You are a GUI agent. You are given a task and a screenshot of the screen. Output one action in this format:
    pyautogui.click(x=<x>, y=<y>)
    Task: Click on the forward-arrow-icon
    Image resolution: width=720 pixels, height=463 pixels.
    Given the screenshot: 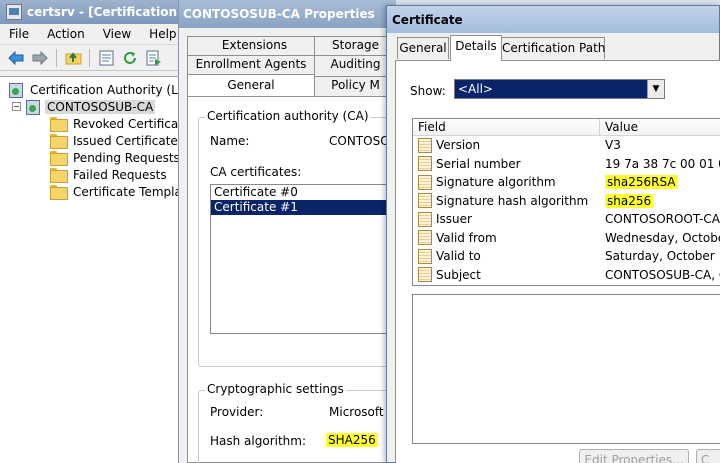 What is the action you would take?
    pyautogui.click(x=40, y=57)
    